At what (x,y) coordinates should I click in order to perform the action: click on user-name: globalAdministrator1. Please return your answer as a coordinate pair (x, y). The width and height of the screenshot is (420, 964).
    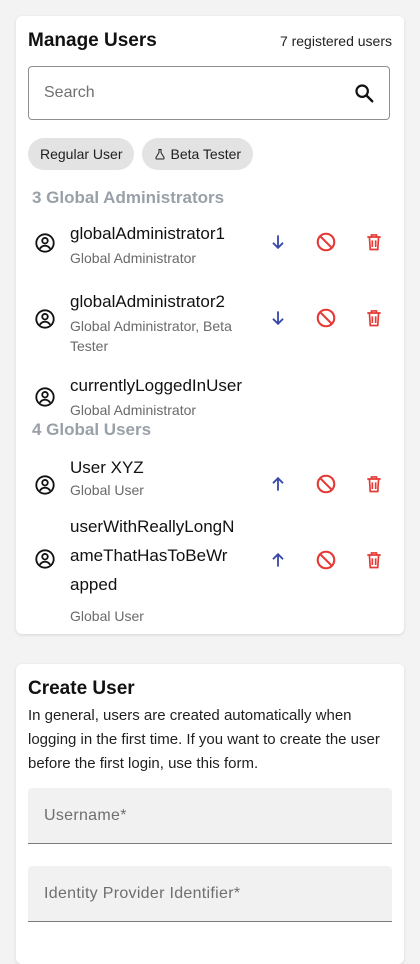
    Looking at the image, I should click on (147, 233).